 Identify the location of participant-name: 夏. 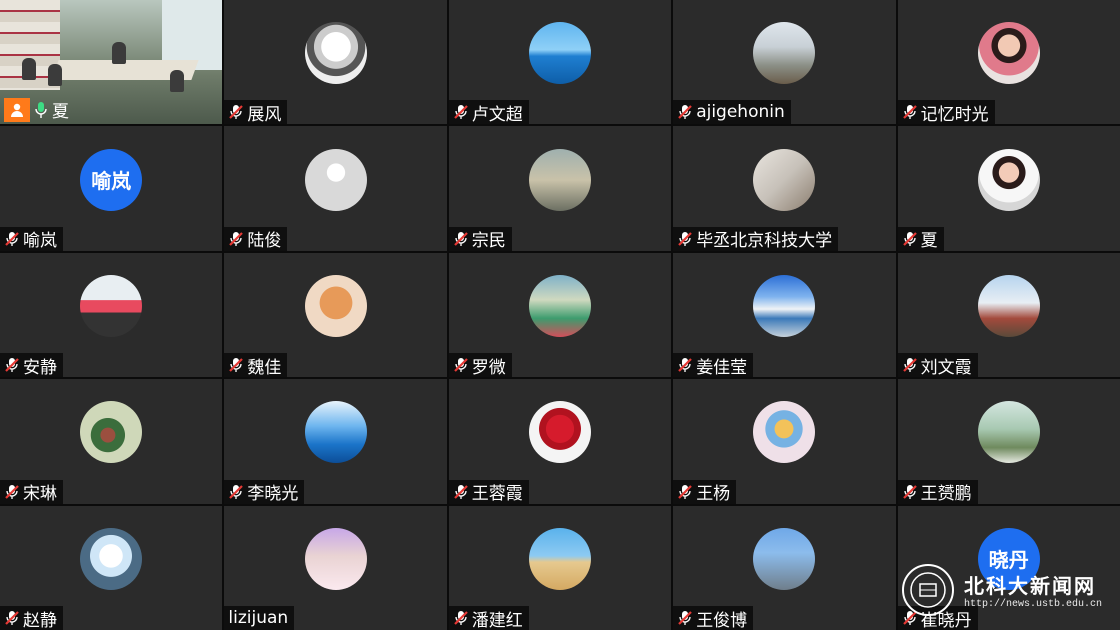
(929, 241).